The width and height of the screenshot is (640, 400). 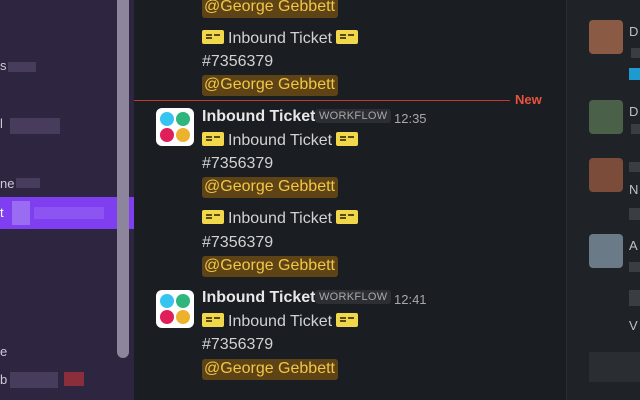 I want to click on member-blurred-row, so click(x=614, y=367).